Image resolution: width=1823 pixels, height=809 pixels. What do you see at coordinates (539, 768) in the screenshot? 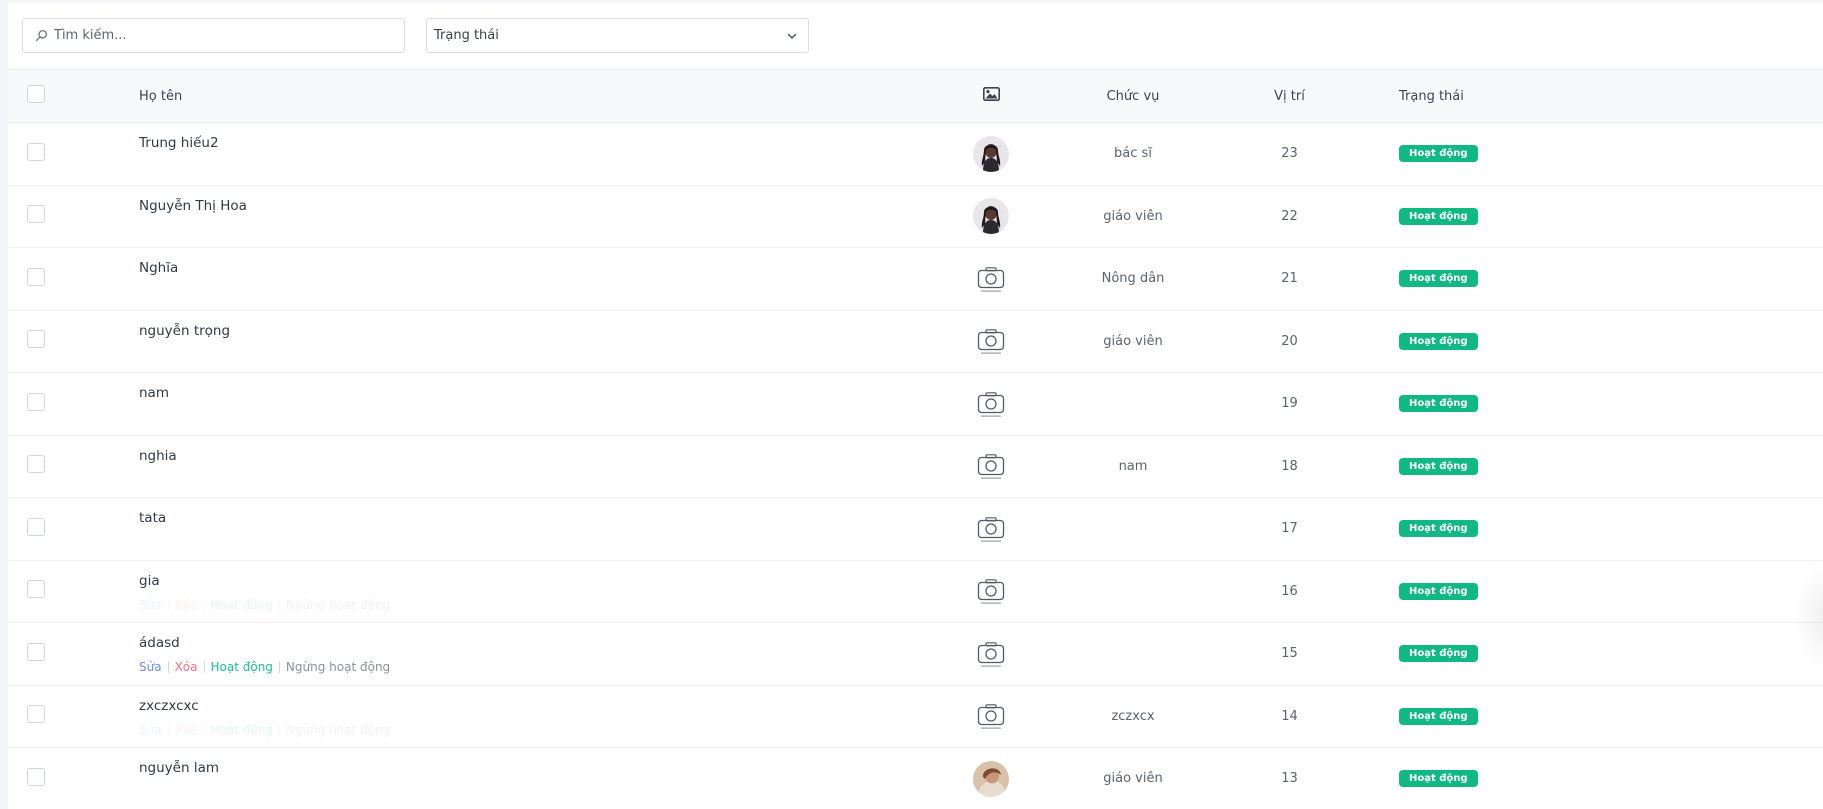
I see `row-name: nguyễn lam` at bounding box center [539, 768].